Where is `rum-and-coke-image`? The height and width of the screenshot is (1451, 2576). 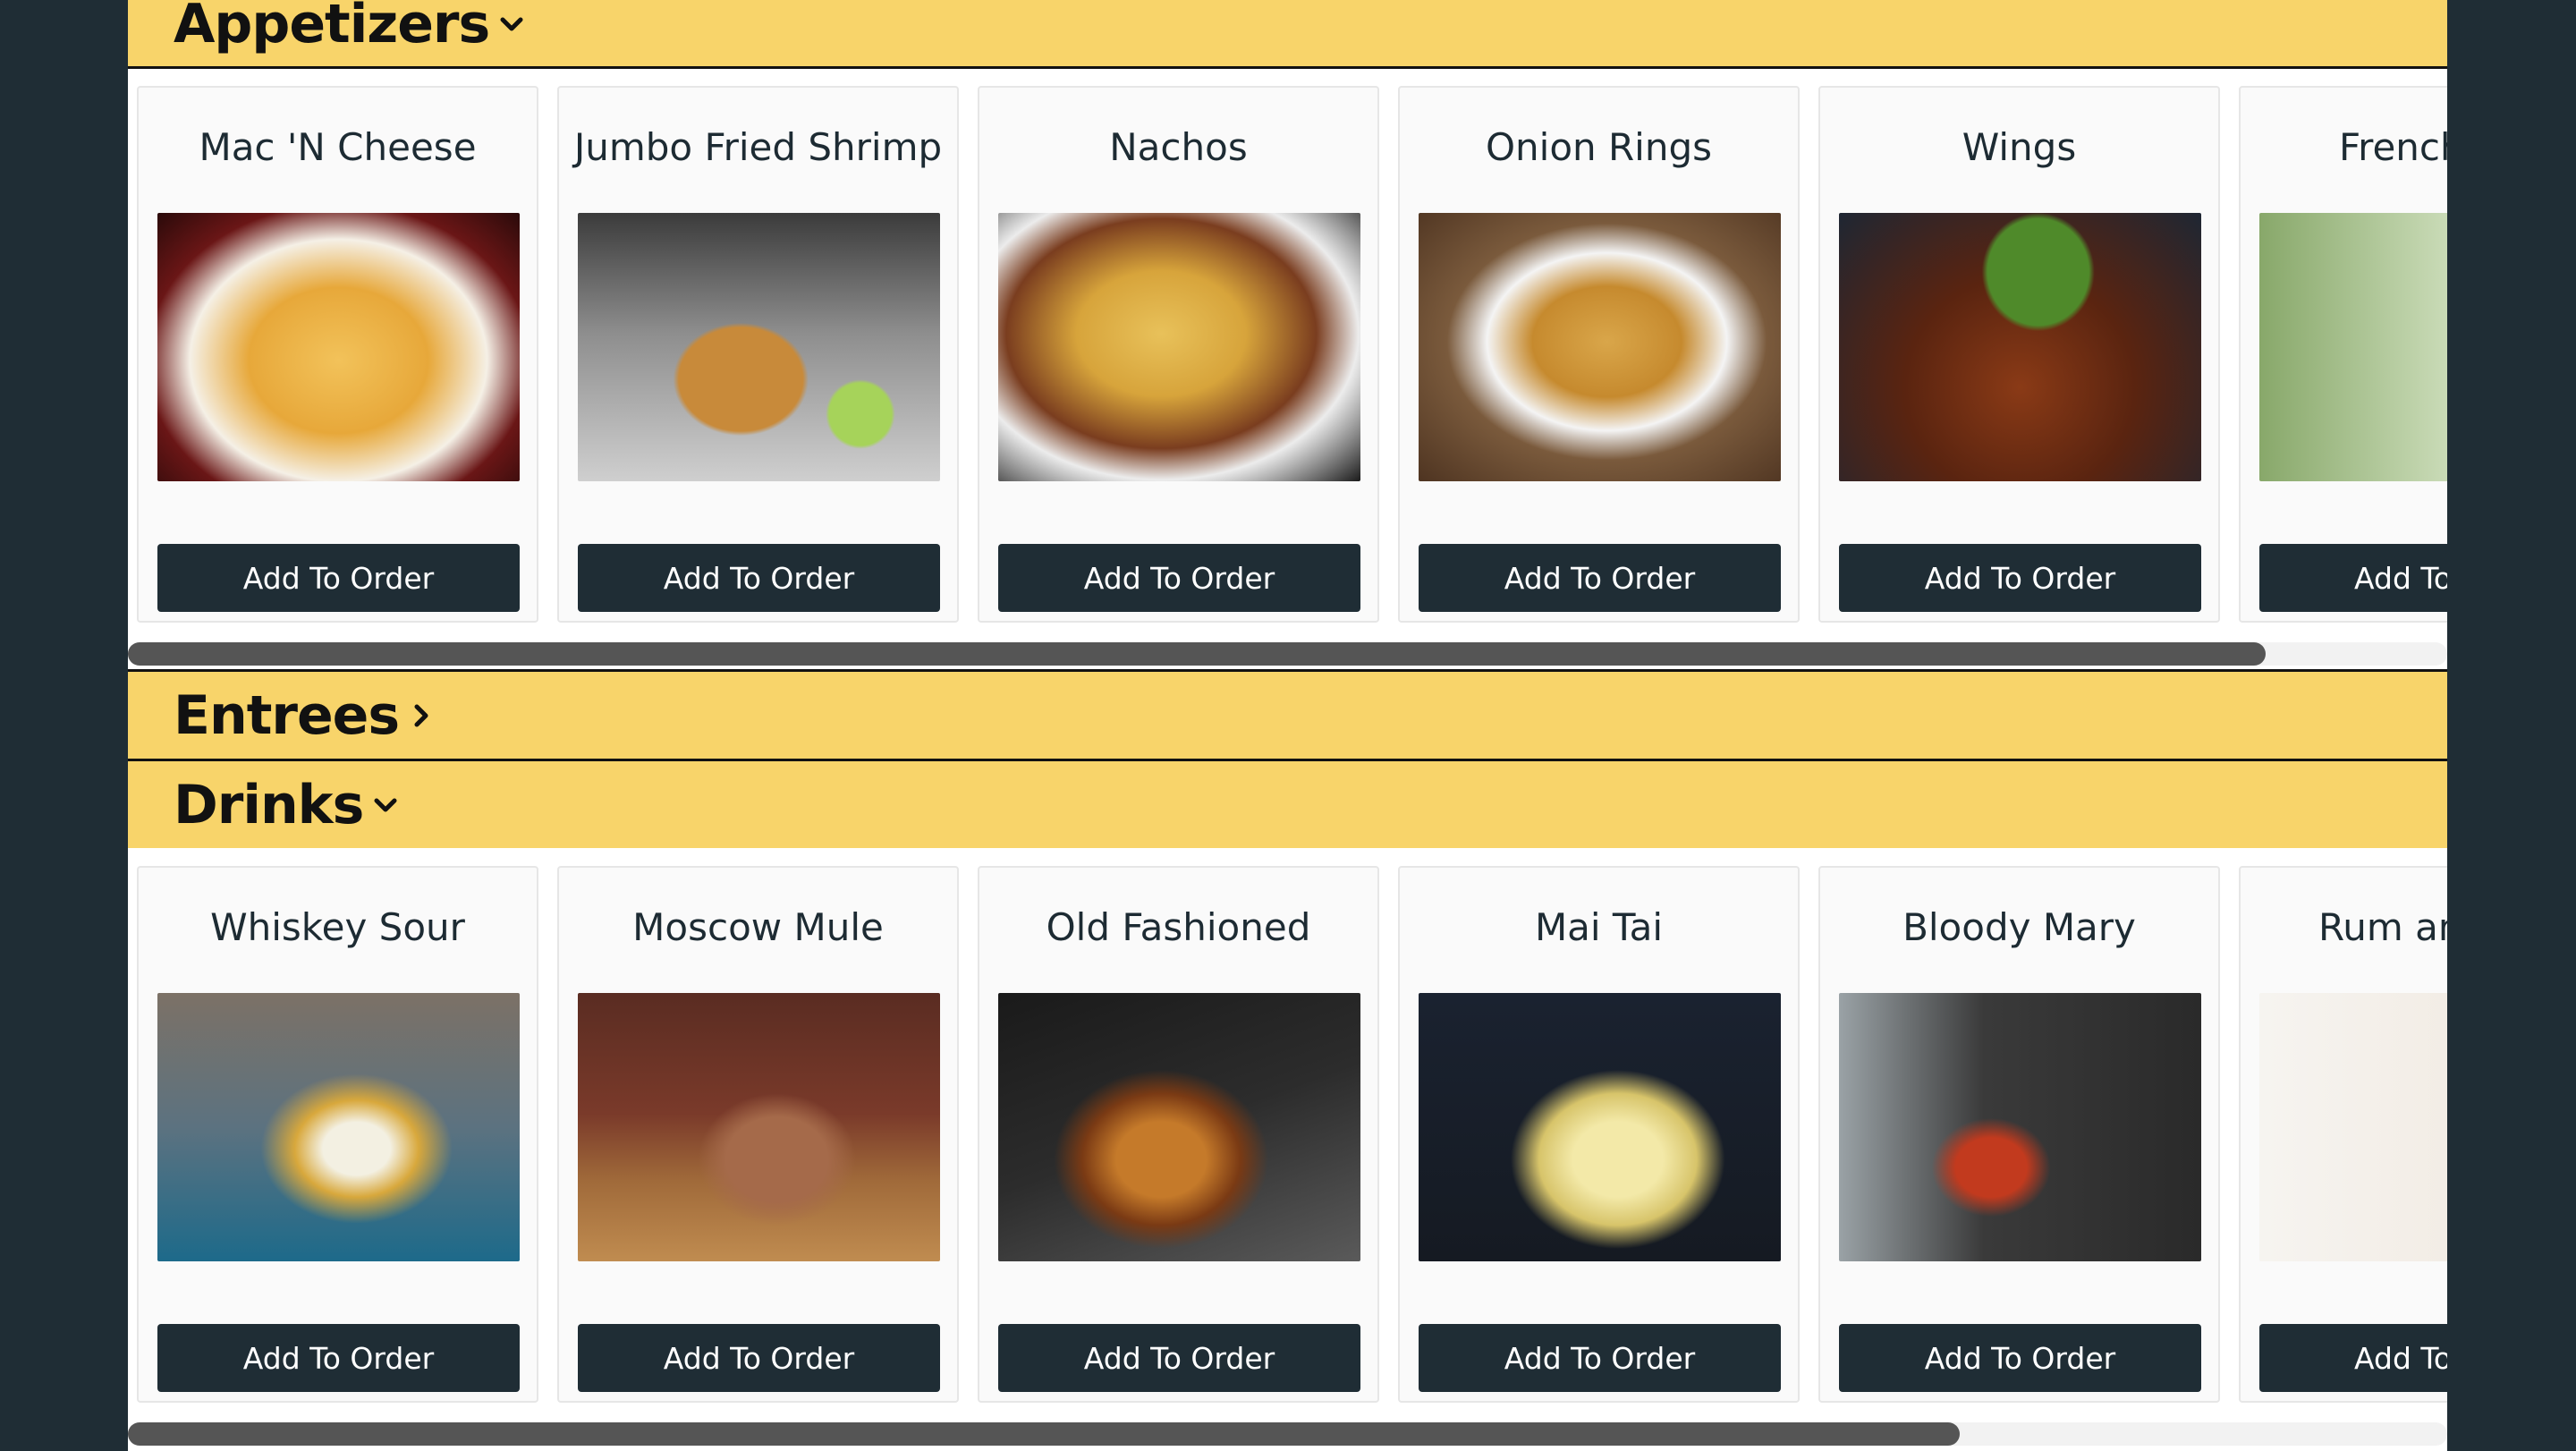 rum-and-coke-image is located at coordinates (2353, 1127).